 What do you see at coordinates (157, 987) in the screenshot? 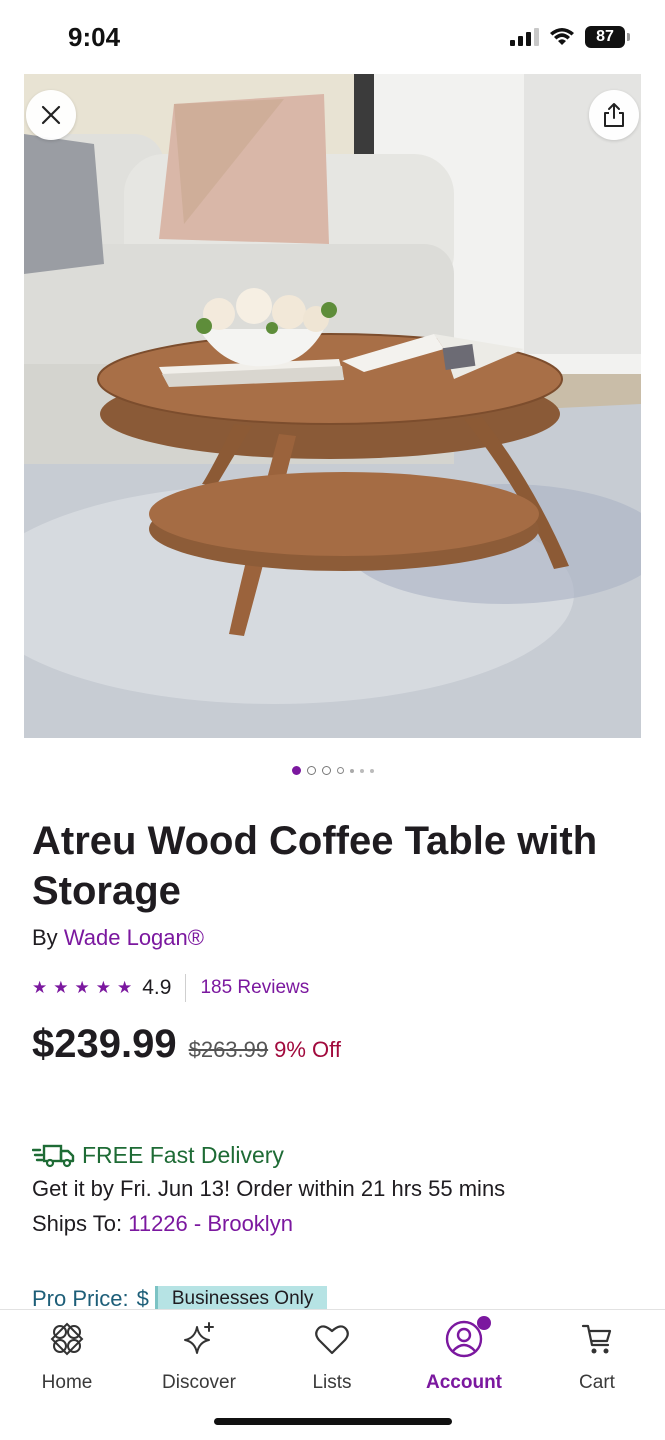
I see `rating-value: 4.9` at bounding box center [157, 987].